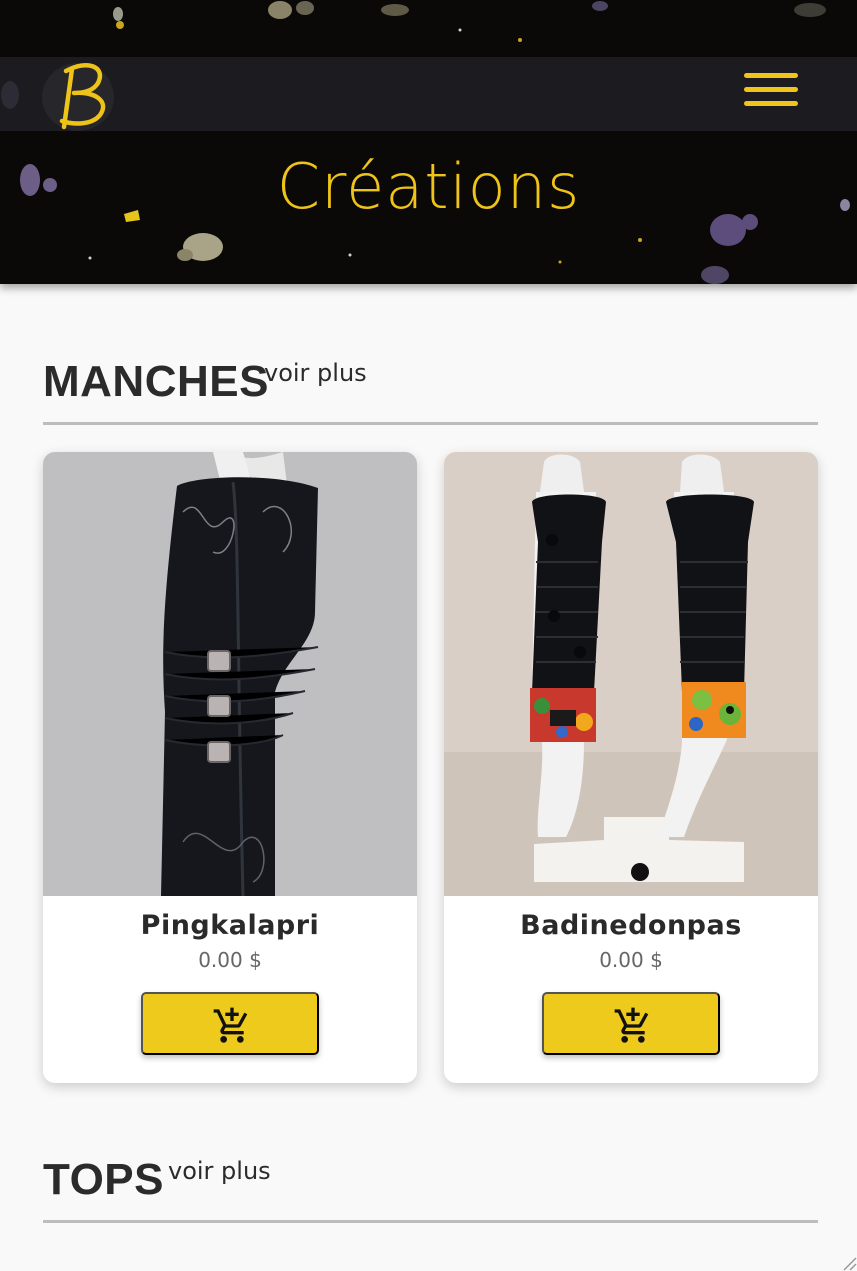 The image size is (857, 1271). I want to click on section-title: MANCHES, so click(156, 381).